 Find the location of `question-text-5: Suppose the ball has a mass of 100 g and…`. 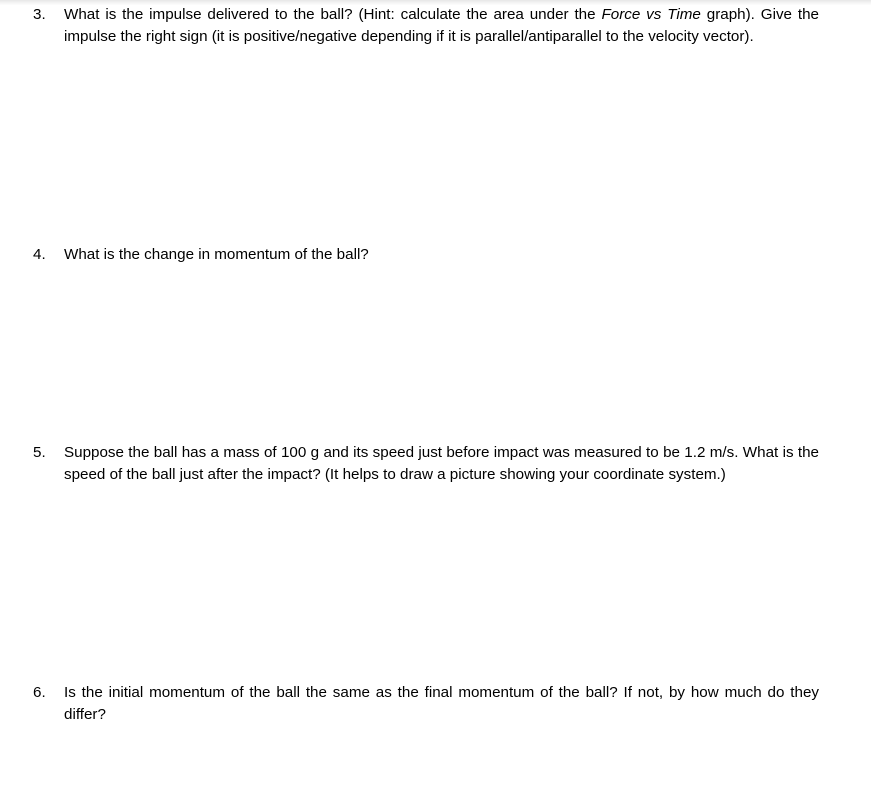

question-text-5: Suppose the ball has a mass of 100 g and… is located at coordinates (441, 463).